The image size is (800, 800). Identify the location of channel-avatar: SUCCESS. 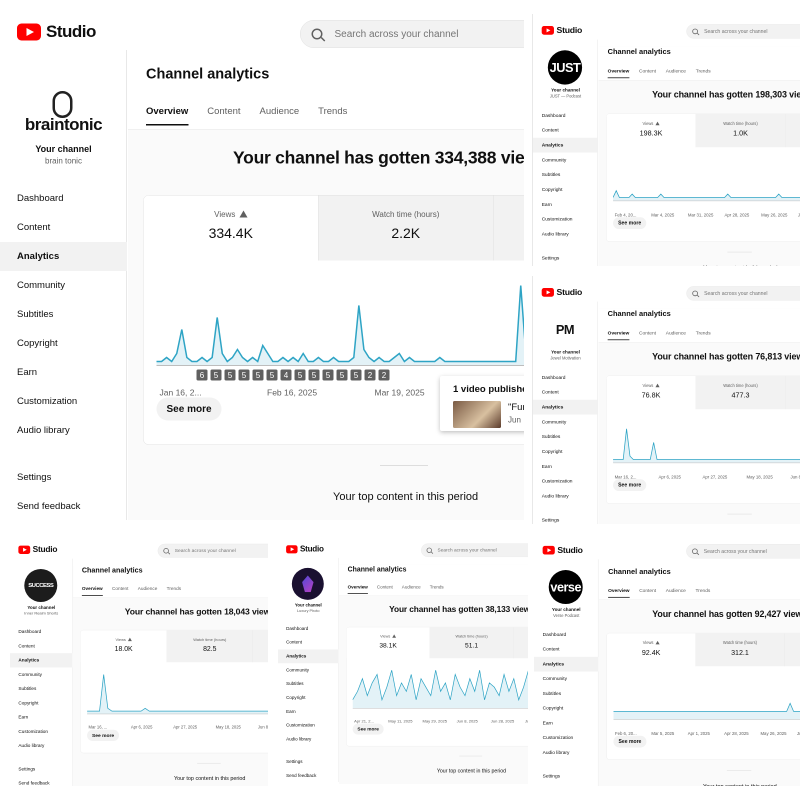
(41, 585).